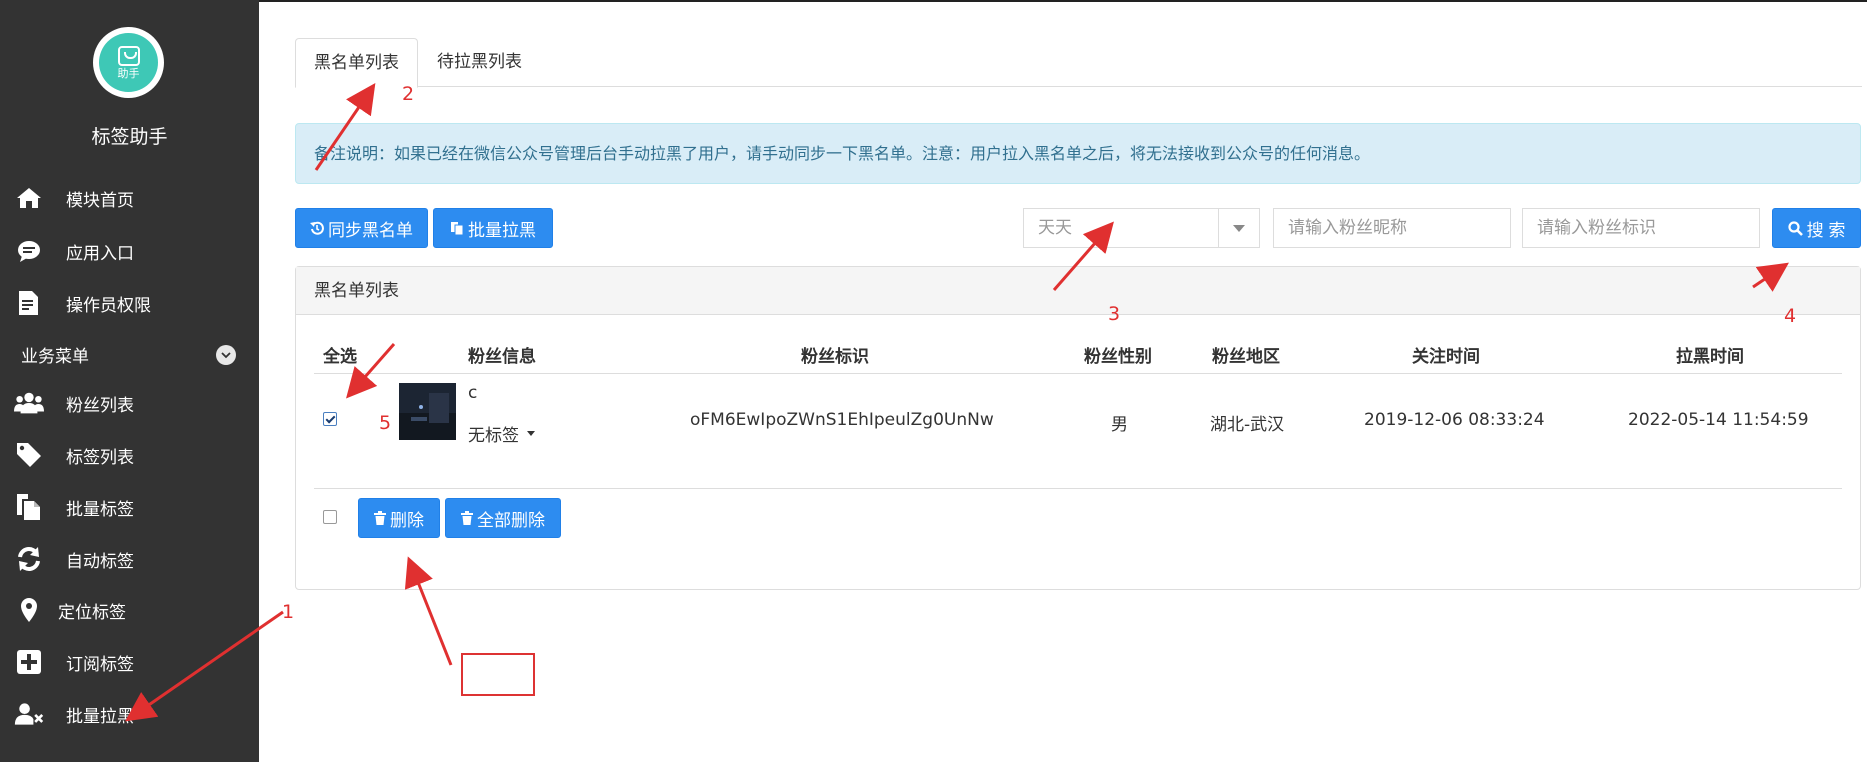 Image resolution: width=1867 pixels, height=762 pixels. I want to click on annotation-label-3: 3, so click(1114, 314).